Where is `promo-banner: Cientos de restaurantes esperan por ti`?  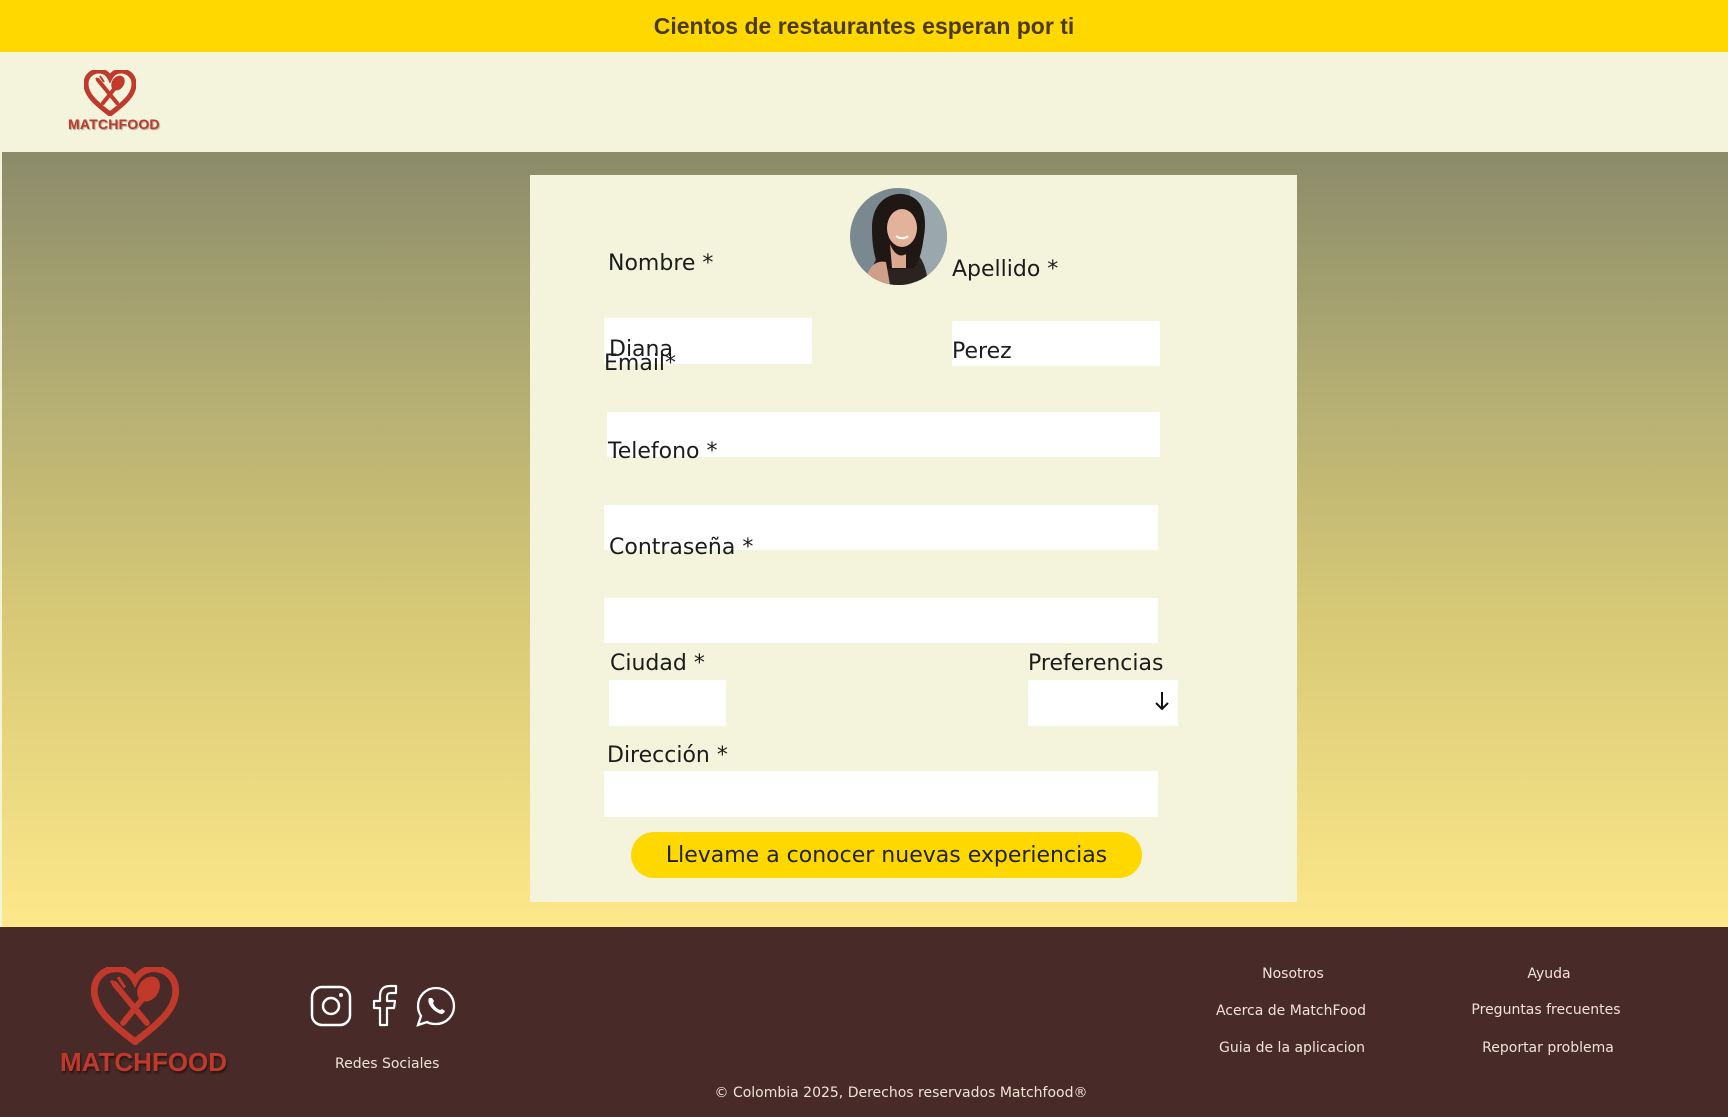
promo-banner: Cientos de restaurantes esperan por ti is located at coordinates (864, 26).